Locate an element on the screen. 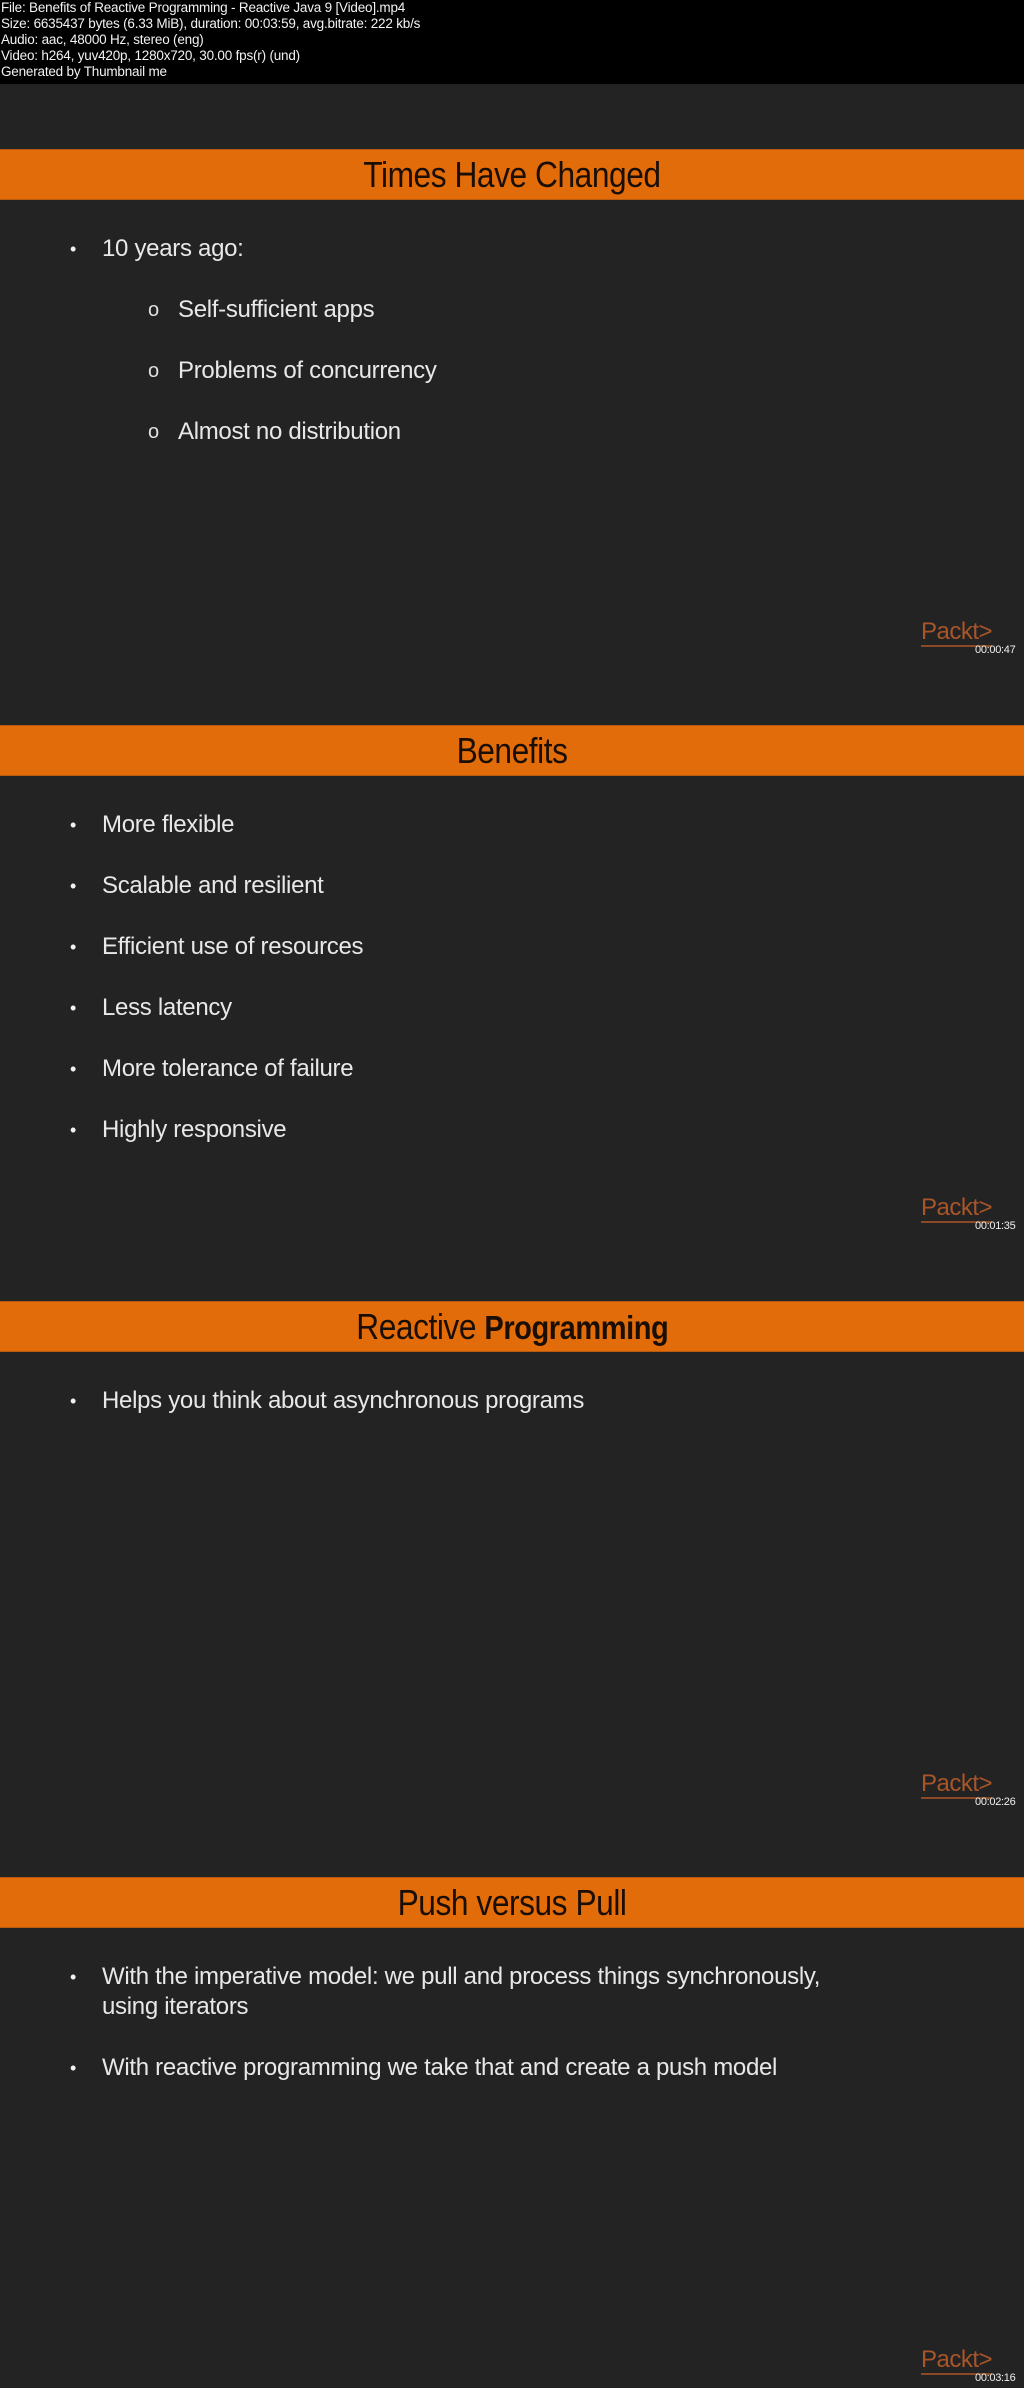 The image size is (1024, 2388). video-timestamp: 00:00:47 is located at coordinates (995, 650).